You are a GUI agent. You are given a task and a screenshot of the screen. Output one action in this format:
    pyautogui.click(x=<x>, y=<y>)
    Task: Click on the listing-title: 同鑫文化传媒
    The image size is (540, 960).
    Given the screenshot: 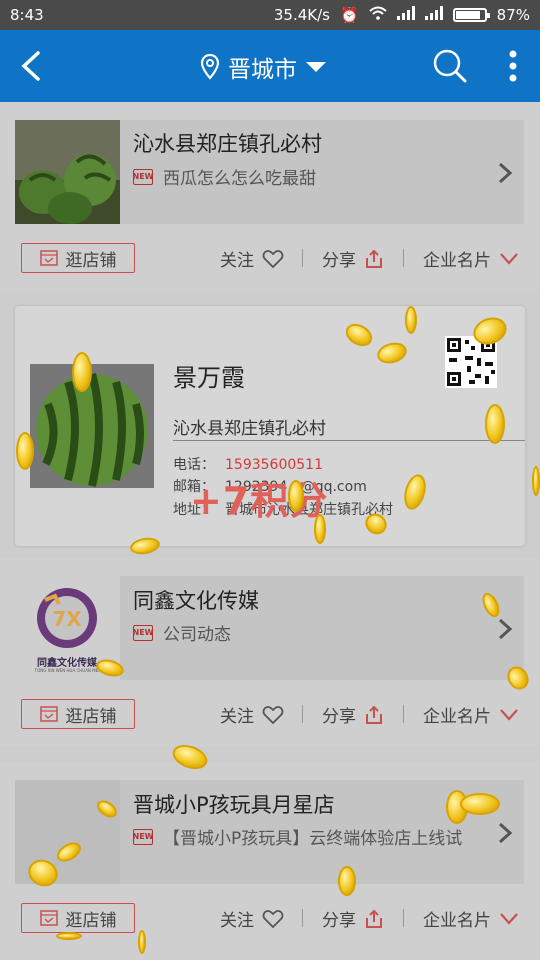 What is the action you would take?
    pyautogui.click(x=196, y=601)
    